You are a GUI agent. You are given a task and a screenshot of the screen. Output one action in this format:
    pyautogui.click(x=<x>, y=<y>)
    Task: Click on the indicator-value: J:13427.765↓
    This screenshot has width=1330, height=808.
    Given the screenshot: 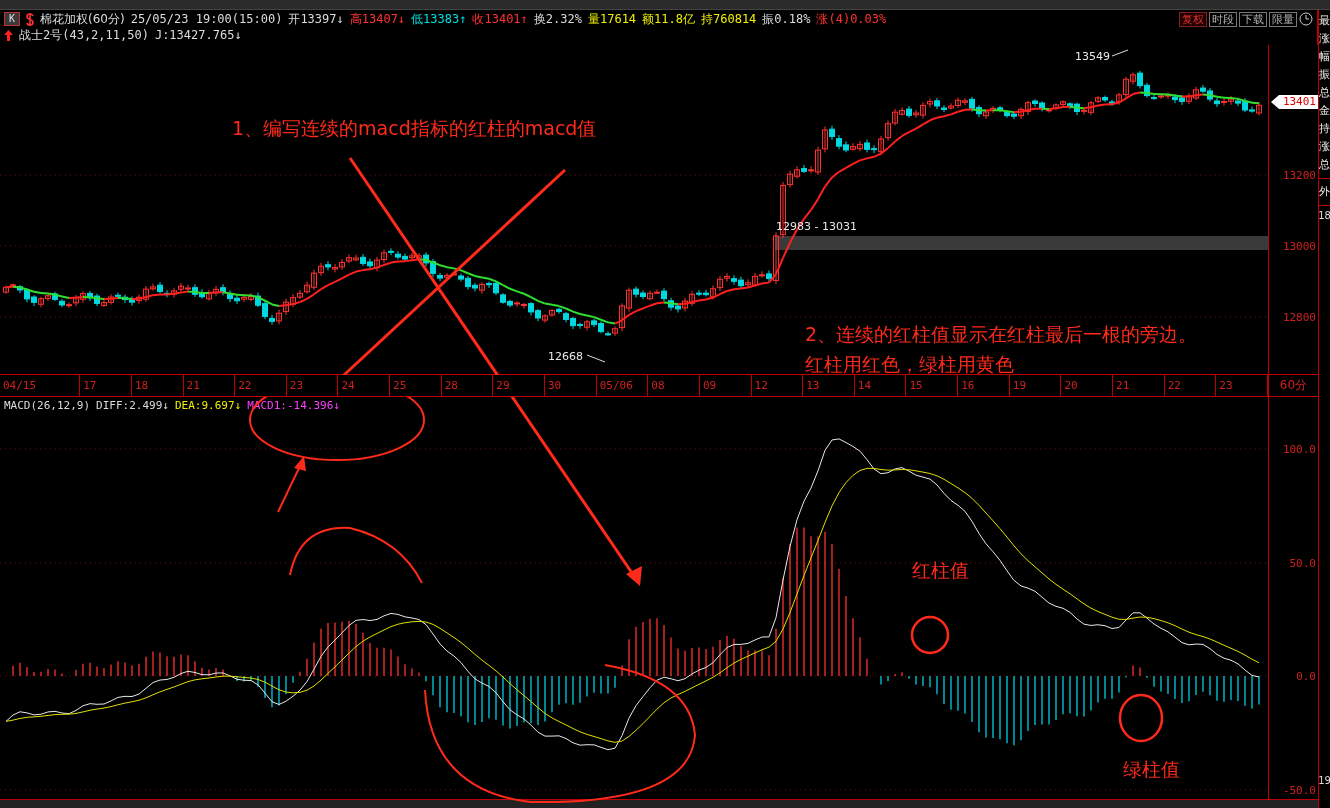 What is the action you would take?
    pyautogui.click(x=198, y=35)
    